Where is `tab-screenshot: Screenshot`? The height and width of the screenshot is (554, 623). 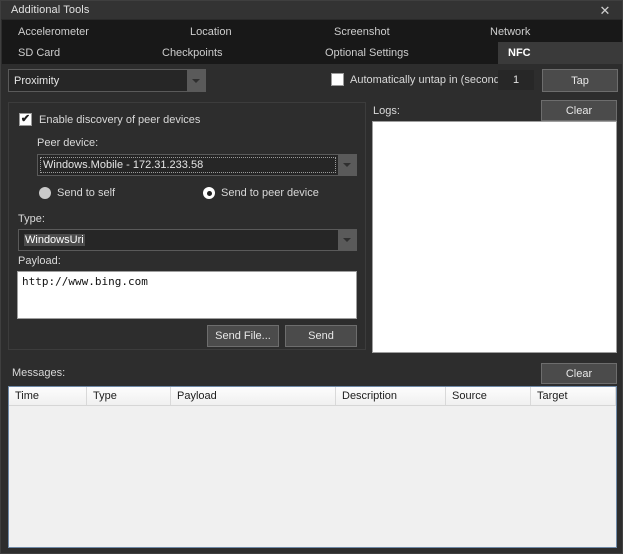
tab-screenshot: Screenshot is located at coordinates (357, 32).